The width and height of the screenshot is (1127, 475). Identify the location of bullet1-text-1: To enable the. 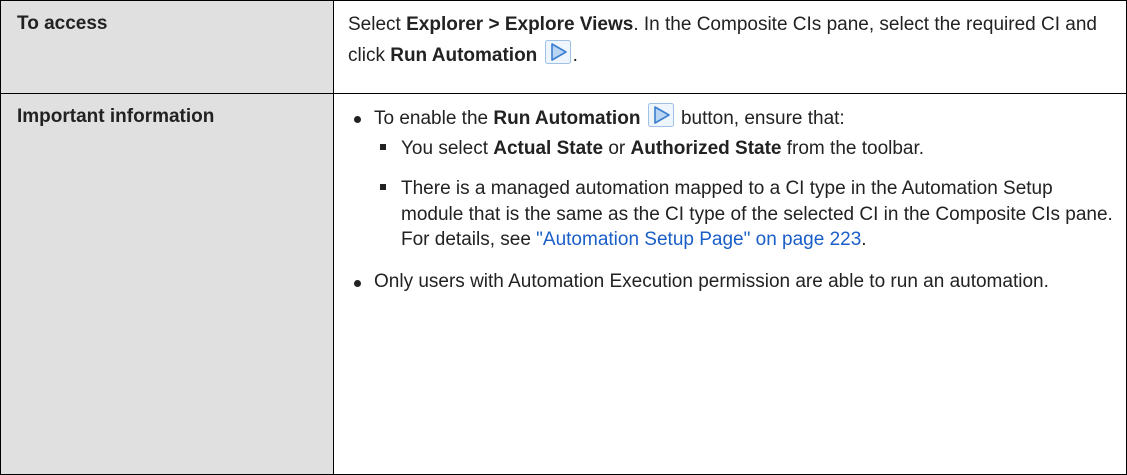
(434, 118).